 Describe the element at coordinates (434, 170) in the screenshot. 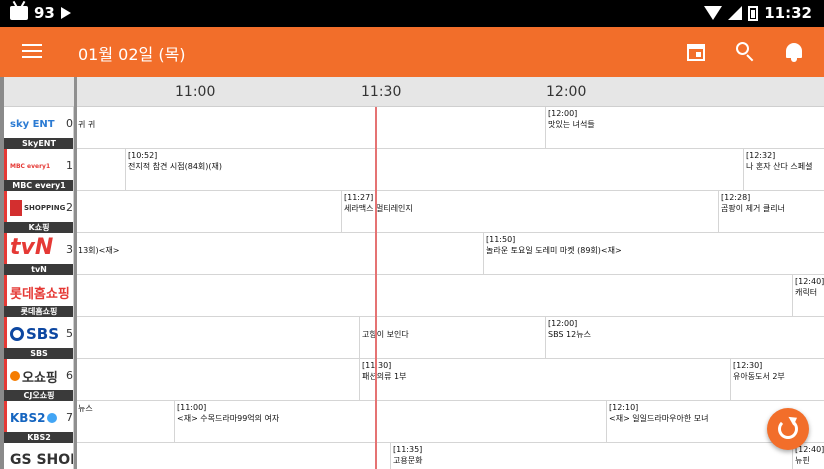

I see `program-cell: [10:52] 전지적 참견 시점(84회)(재)` at that location.